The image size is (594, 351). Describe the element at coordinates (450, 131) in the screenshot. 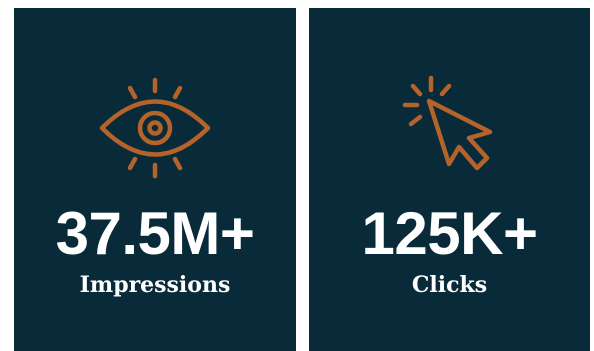

I see `cursor-click-icon` at that location.